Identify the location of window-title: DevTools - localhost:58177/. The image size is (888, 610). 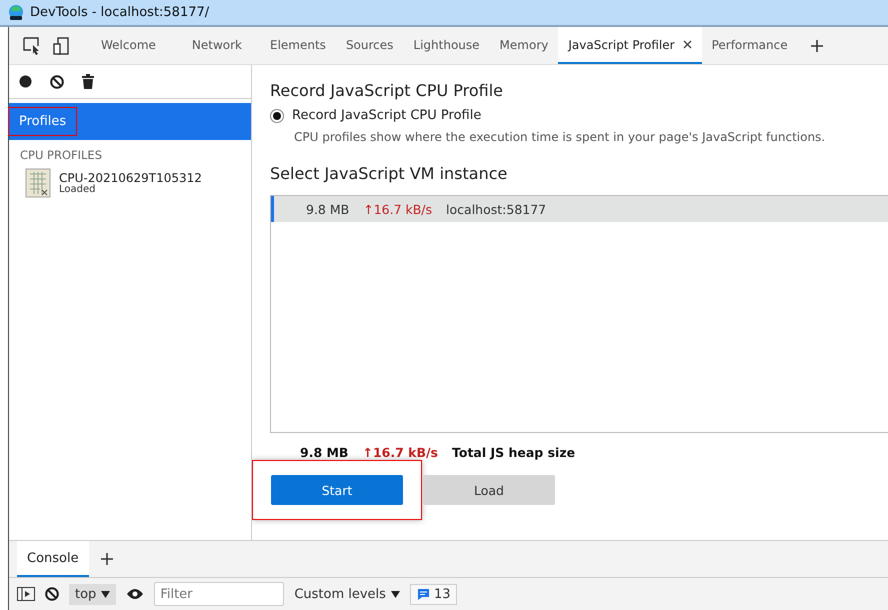
(120, 12).